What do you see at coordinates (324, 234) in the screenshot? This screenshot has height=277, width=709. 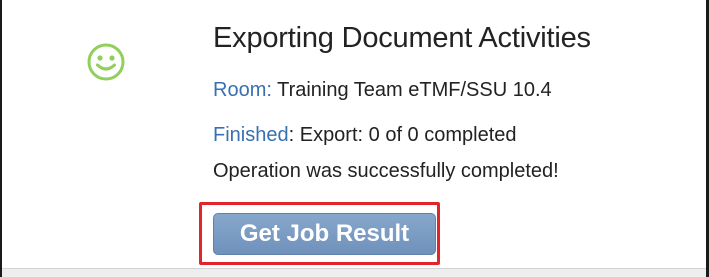 I see `get-job-result-button: Get Job Result` at bounding box center [324, 234].